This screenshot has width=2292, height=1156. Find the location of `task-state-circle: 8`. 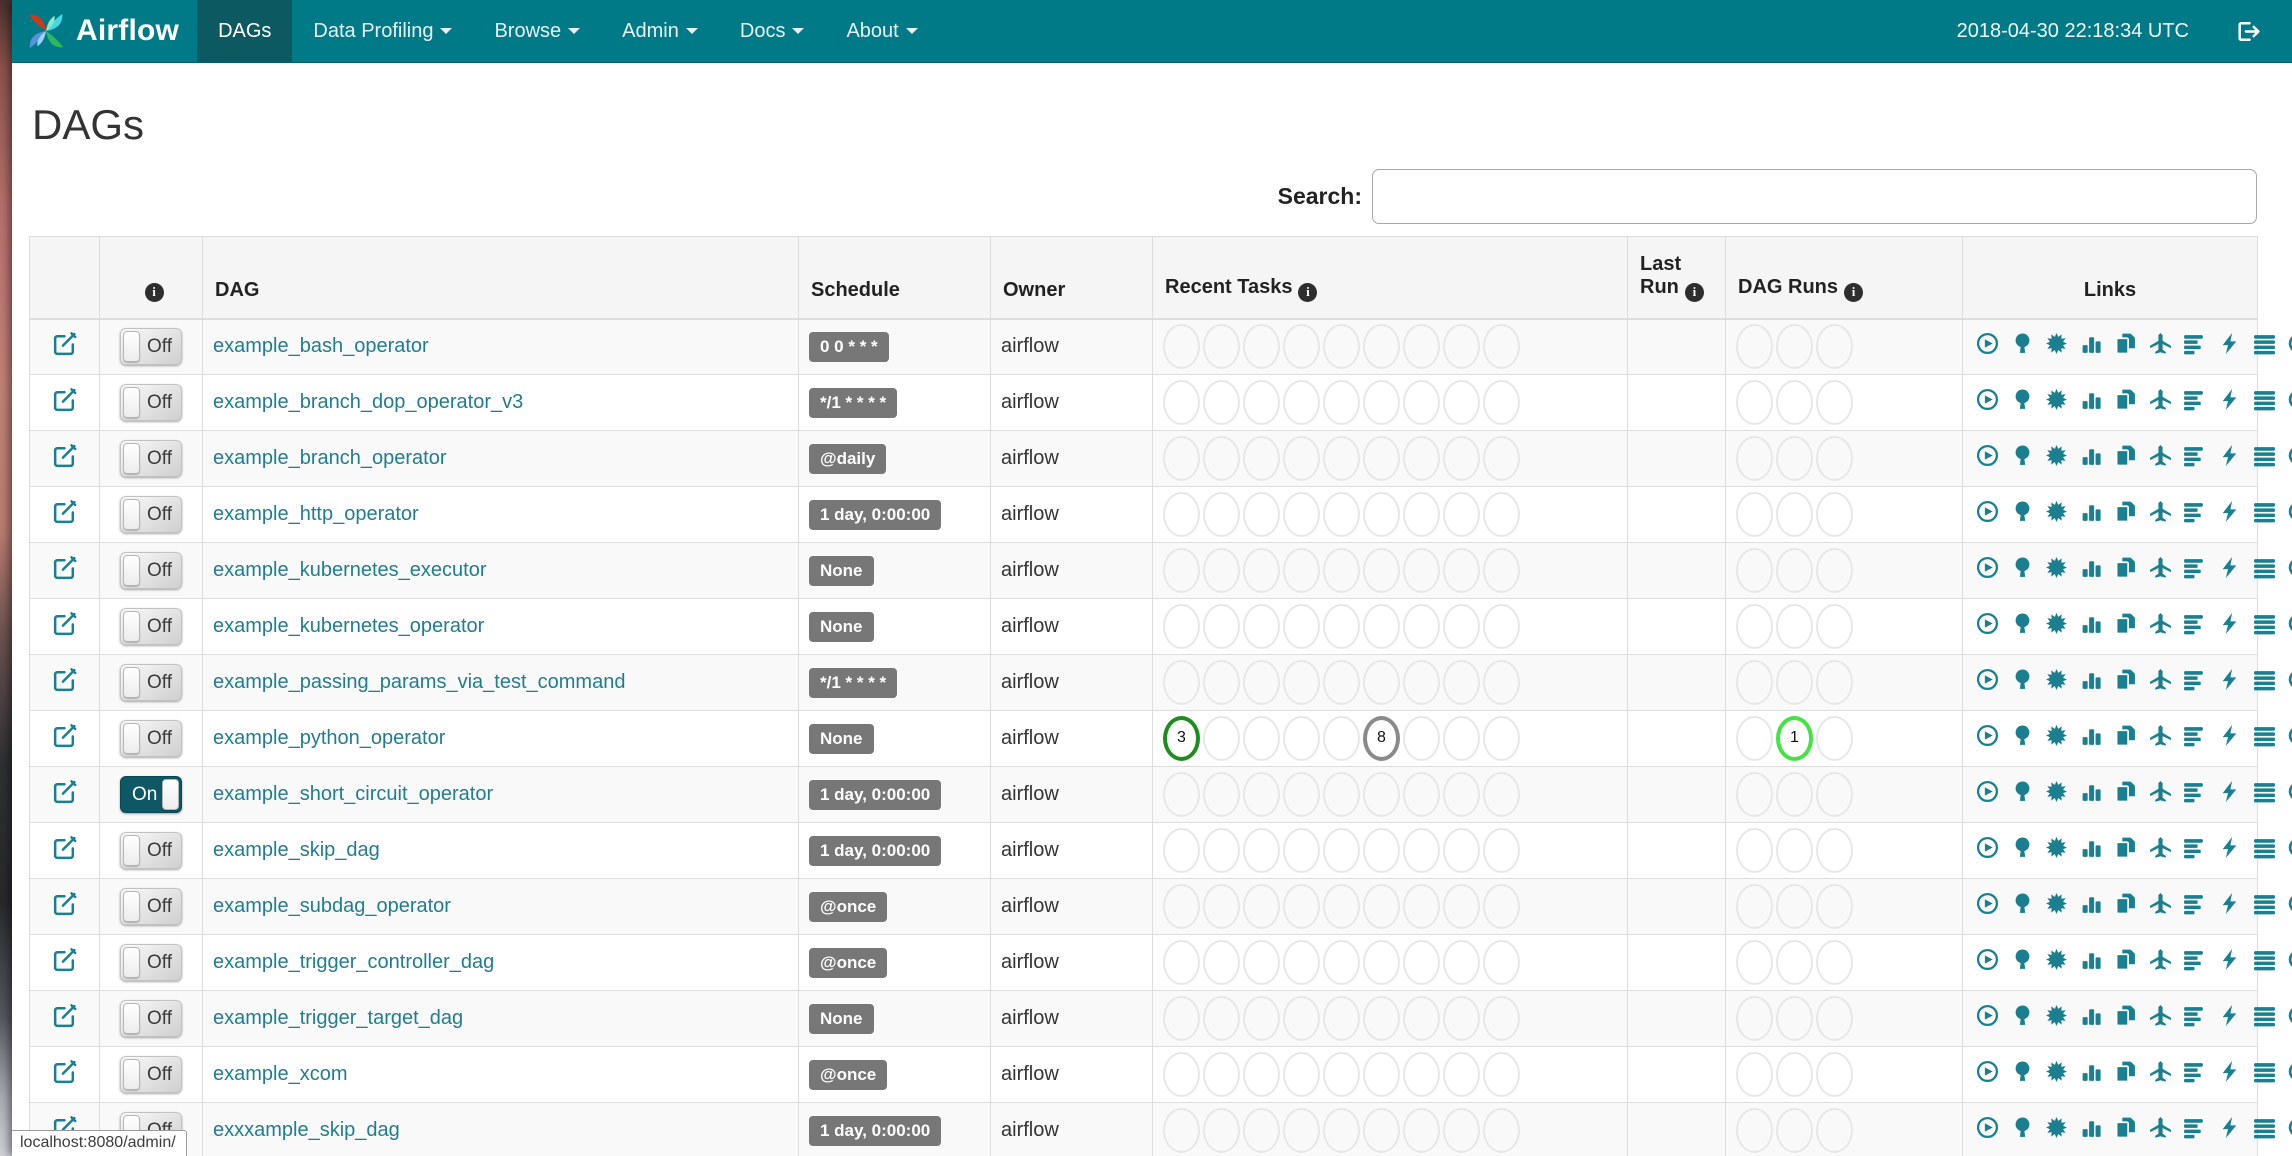

task-state-circle: 8 is located at coordinates (1381, 738).